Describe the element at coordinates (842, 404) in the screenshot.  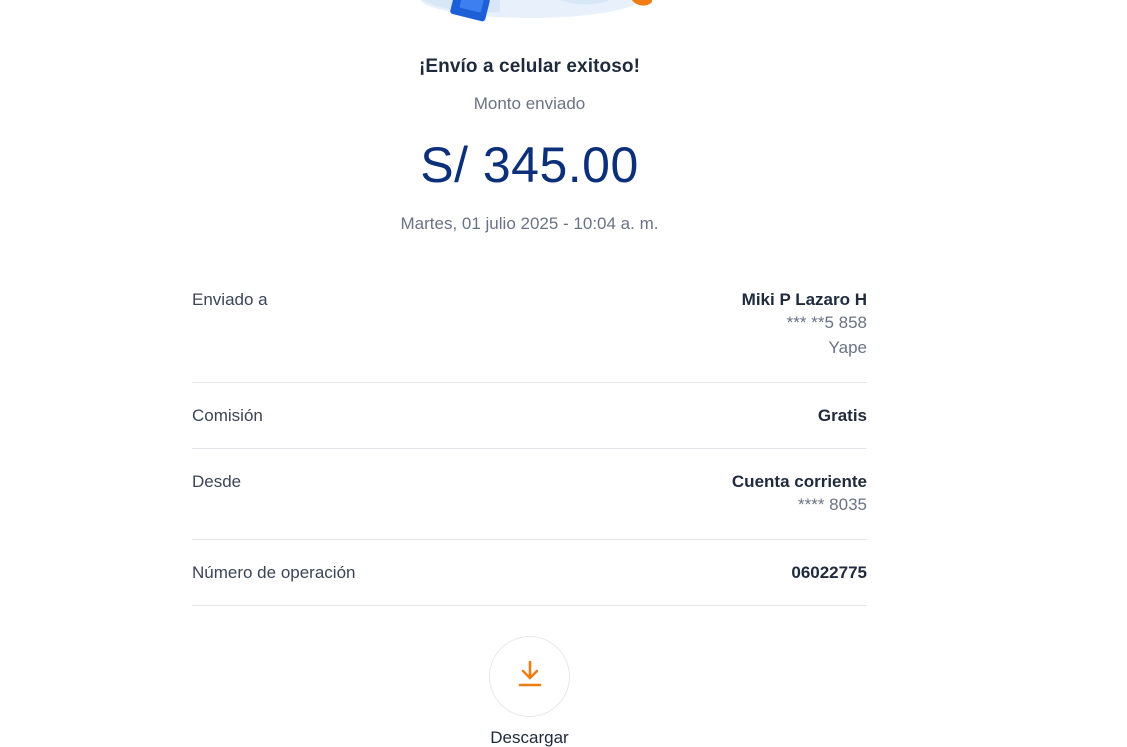
I see `commission-value: Gratis` at that location.